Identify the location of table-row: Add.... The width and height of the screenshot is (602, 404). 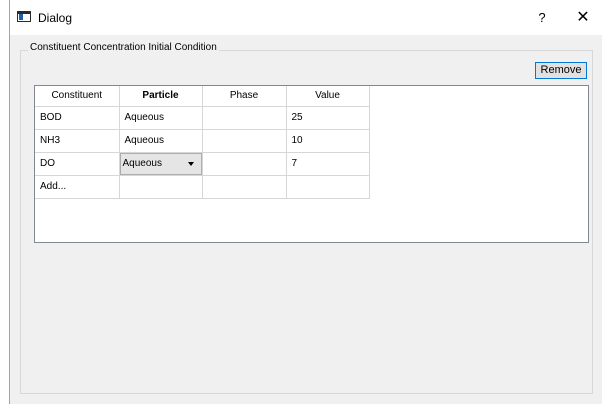
(202, 187).